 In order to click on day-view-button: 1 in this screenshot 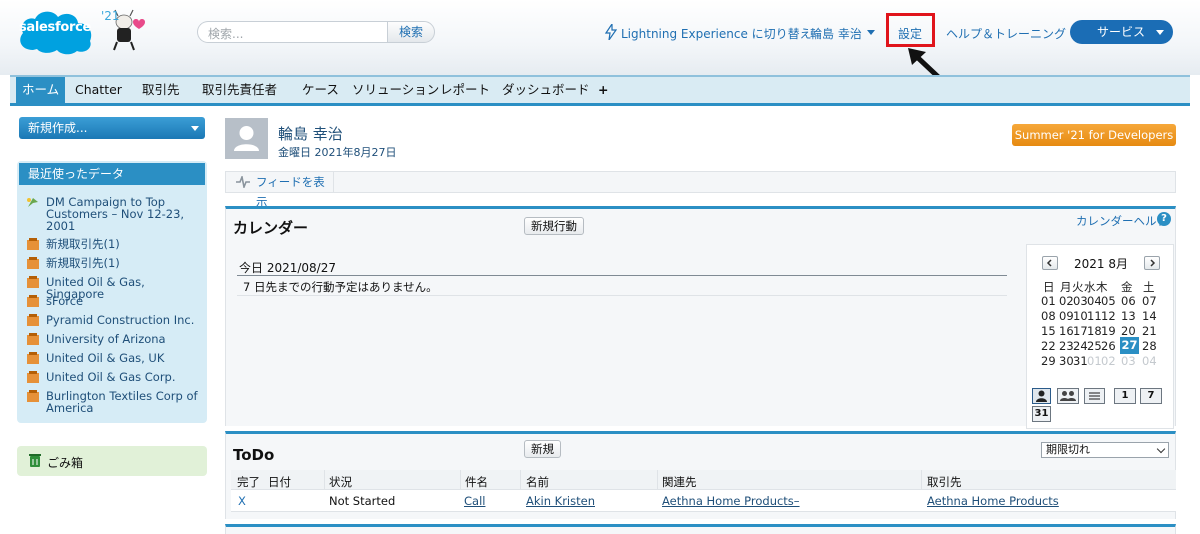, I will do `click(1125, 396)`.